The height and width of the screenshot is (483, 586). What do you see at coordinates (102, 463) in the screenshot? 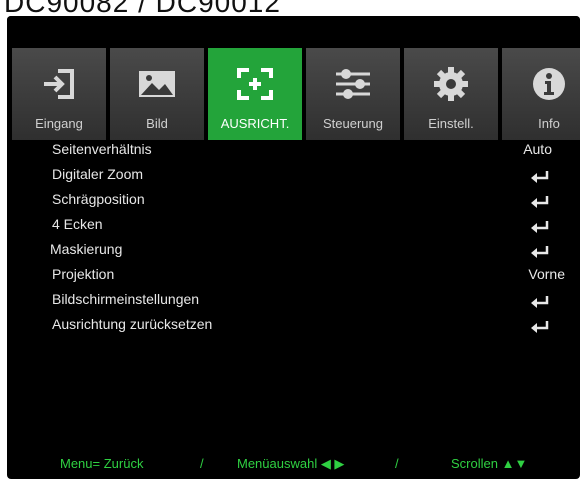
I see `footer-back-hint: Menu= Zurück` at bounding box center [102, 463].